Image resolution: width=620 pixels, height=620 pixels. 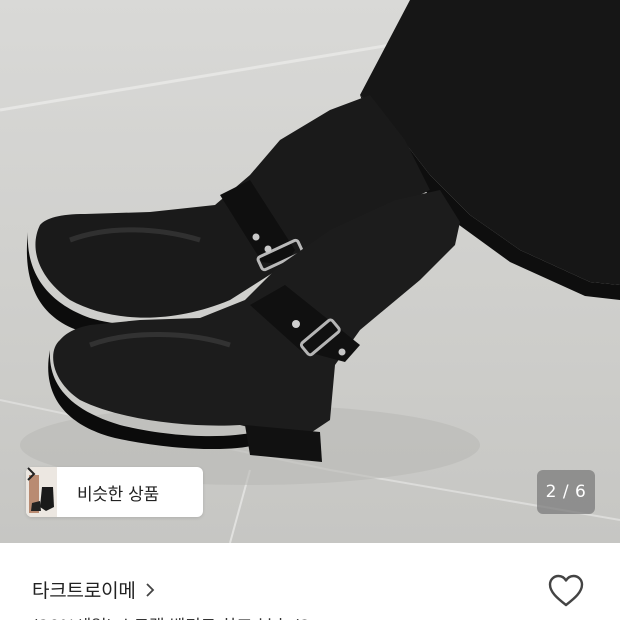 What do you see at coordinates (566, 492) in the screenshot?
I see `image-pager-indicator: 2 / 6` at bounding box center [566, 492].